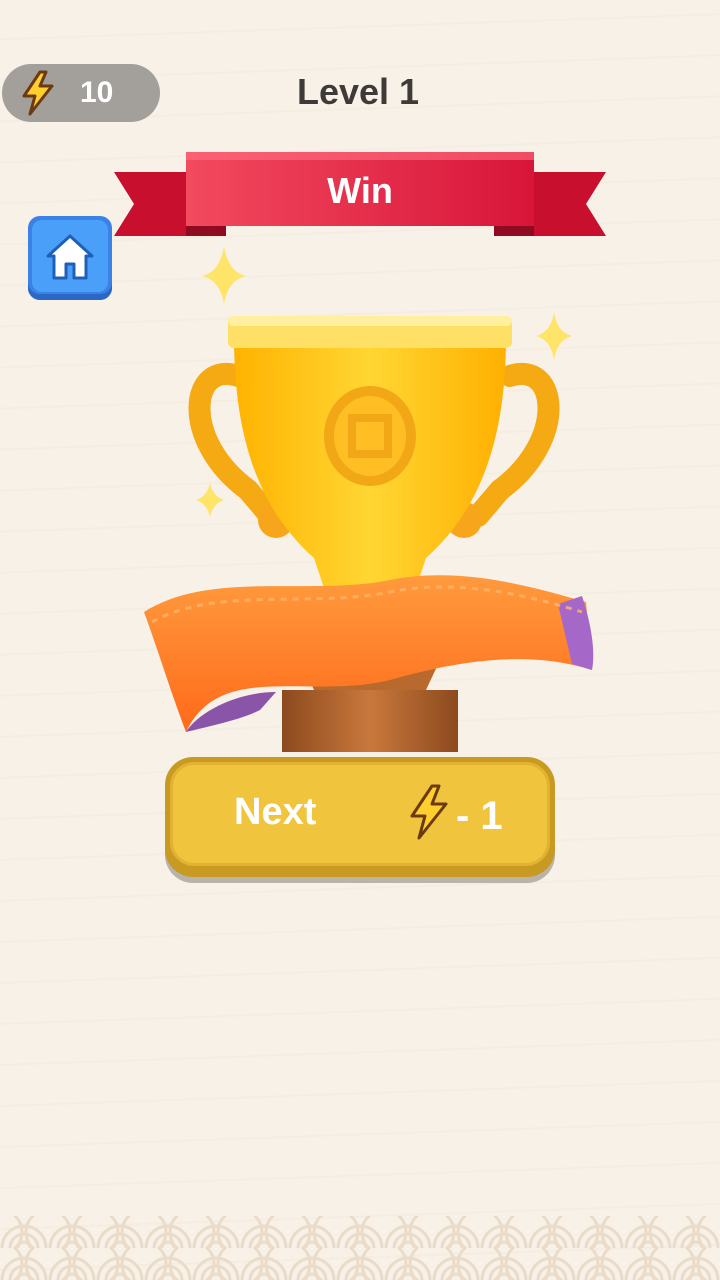  Describe the element at coordinates (360, 1248) in the screenshot. I see `wave-pattern-footer` at that location.